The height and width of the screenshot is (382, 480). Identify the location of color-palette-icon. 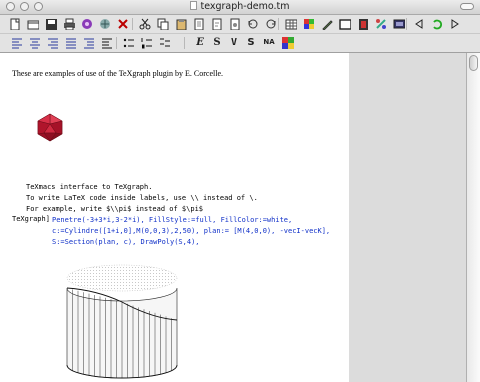
(288, 42).